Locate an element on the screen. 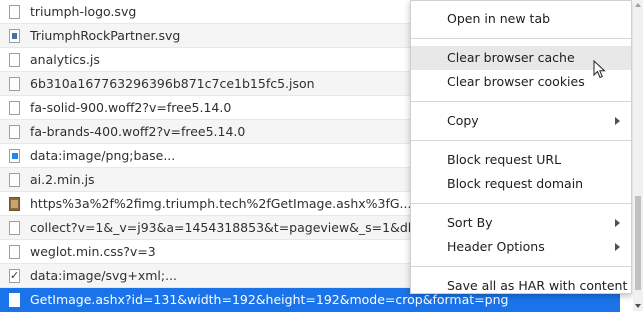 The image size is (643, 312). png-file-icon is located at coordinates (14, 156).